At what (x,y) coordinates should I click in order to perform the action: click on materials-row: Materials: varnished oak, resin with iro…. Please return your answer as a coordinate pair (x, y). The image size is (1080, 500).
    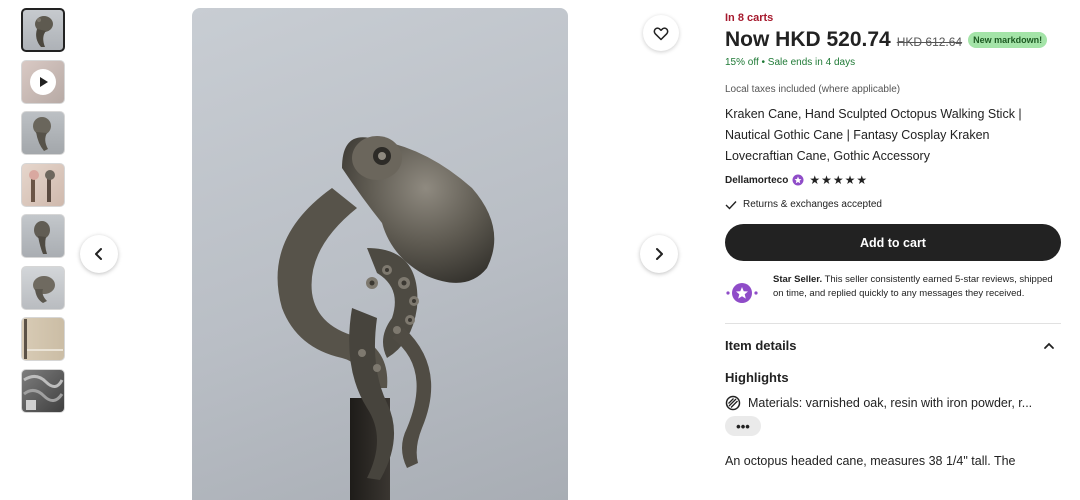
    Looking at the image, I should click on (893, 403).